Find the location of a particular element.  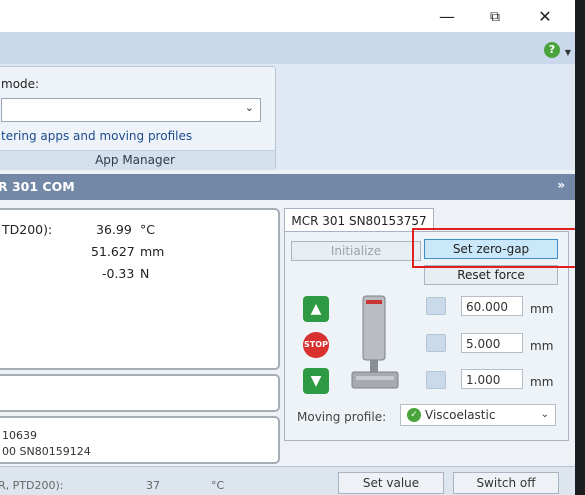

temperature-value: 36.99 is located at coordinates (114, 229).